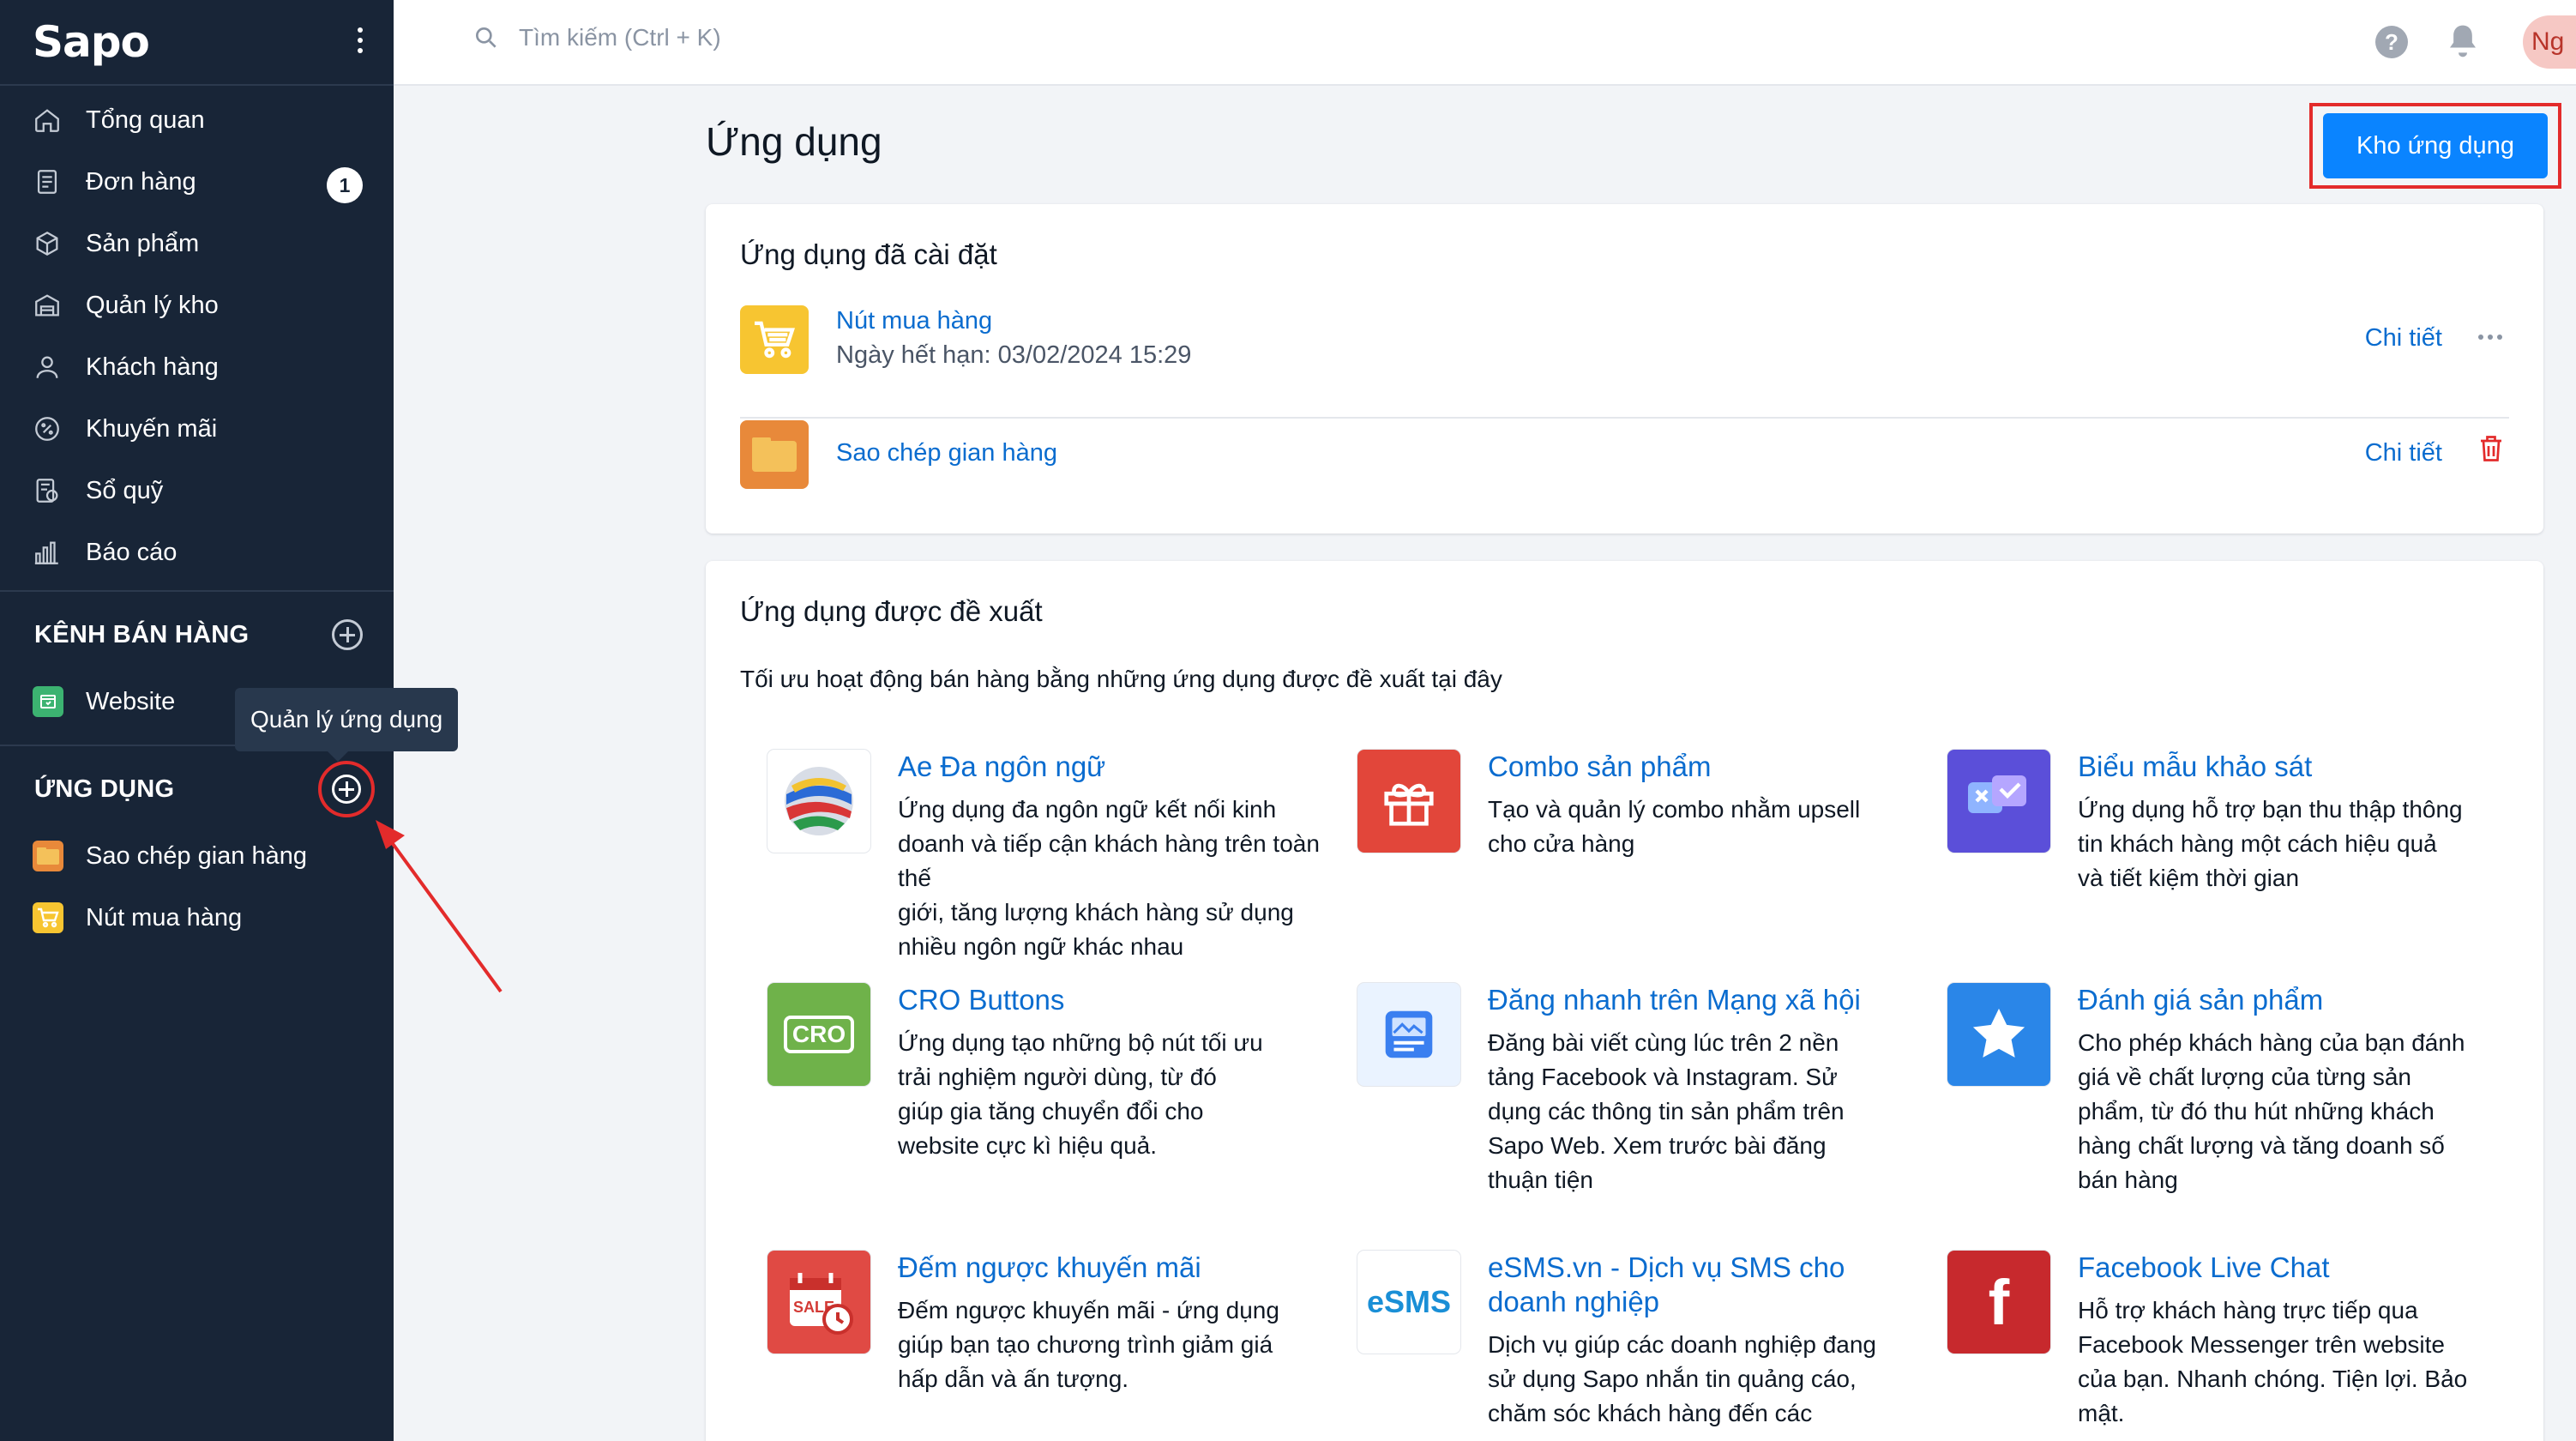  Describe the element at coordinates (197, 552) in the screenshot. I see `sidebar-item-reports: Báo cáo` at that location.